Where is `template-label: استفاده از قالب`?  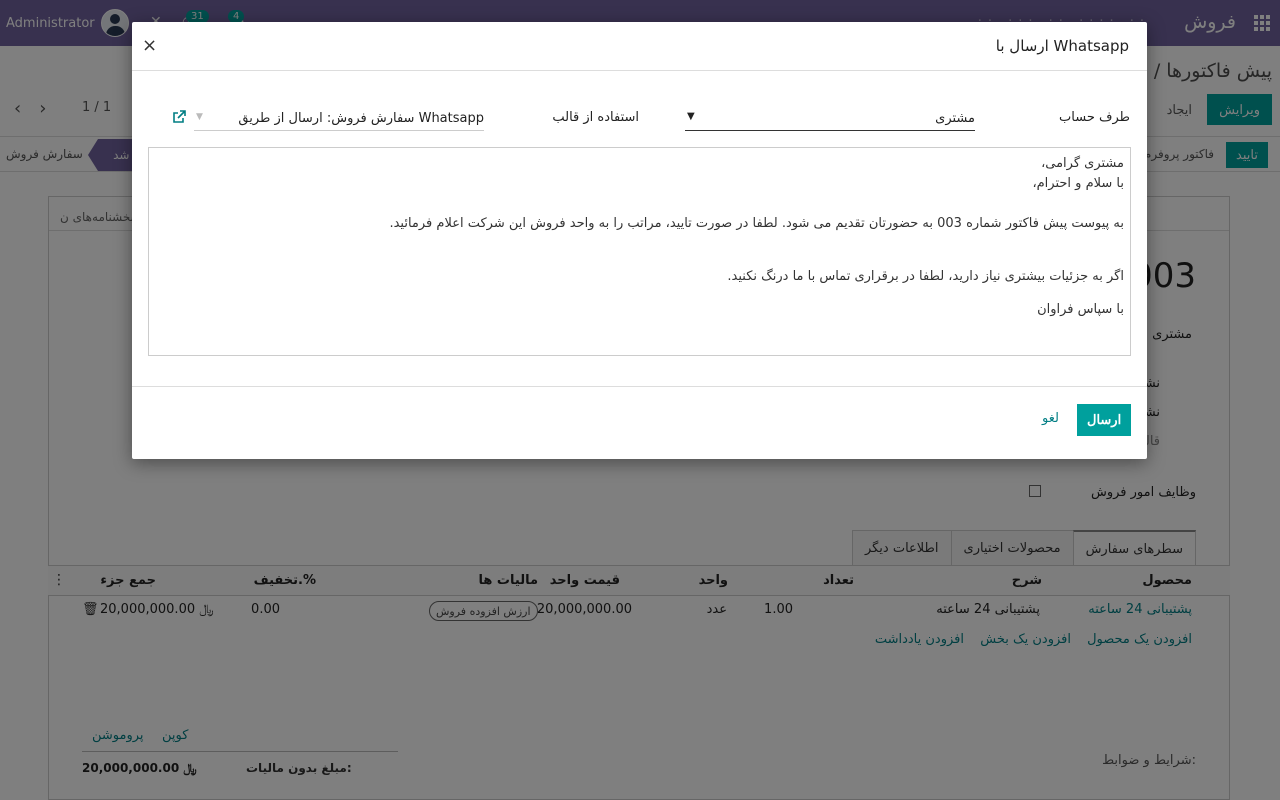
template-label: استفاده از قالب is located at coordinates (595, 117).